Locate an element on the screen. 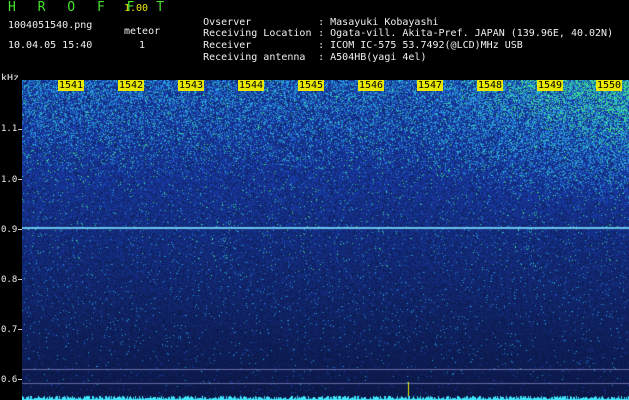 The width and height of the screenshot is (629, 400). frequency-axis: 1.1 1.0 0.9 0.8 0.7 0.6 is located at coordinates (11, 240).